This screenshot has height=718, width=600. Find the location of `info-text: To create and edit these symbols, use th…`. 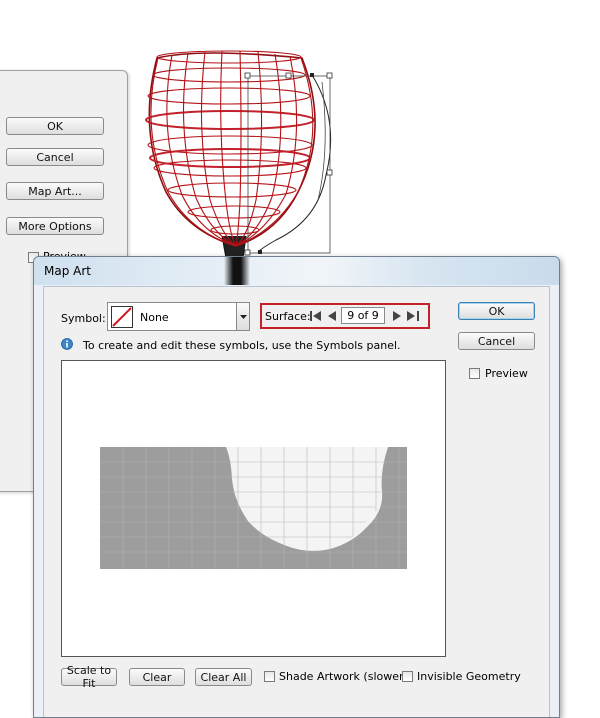

info-text: To create and edit these symbols, use th… is located at coordinates (242, 345).